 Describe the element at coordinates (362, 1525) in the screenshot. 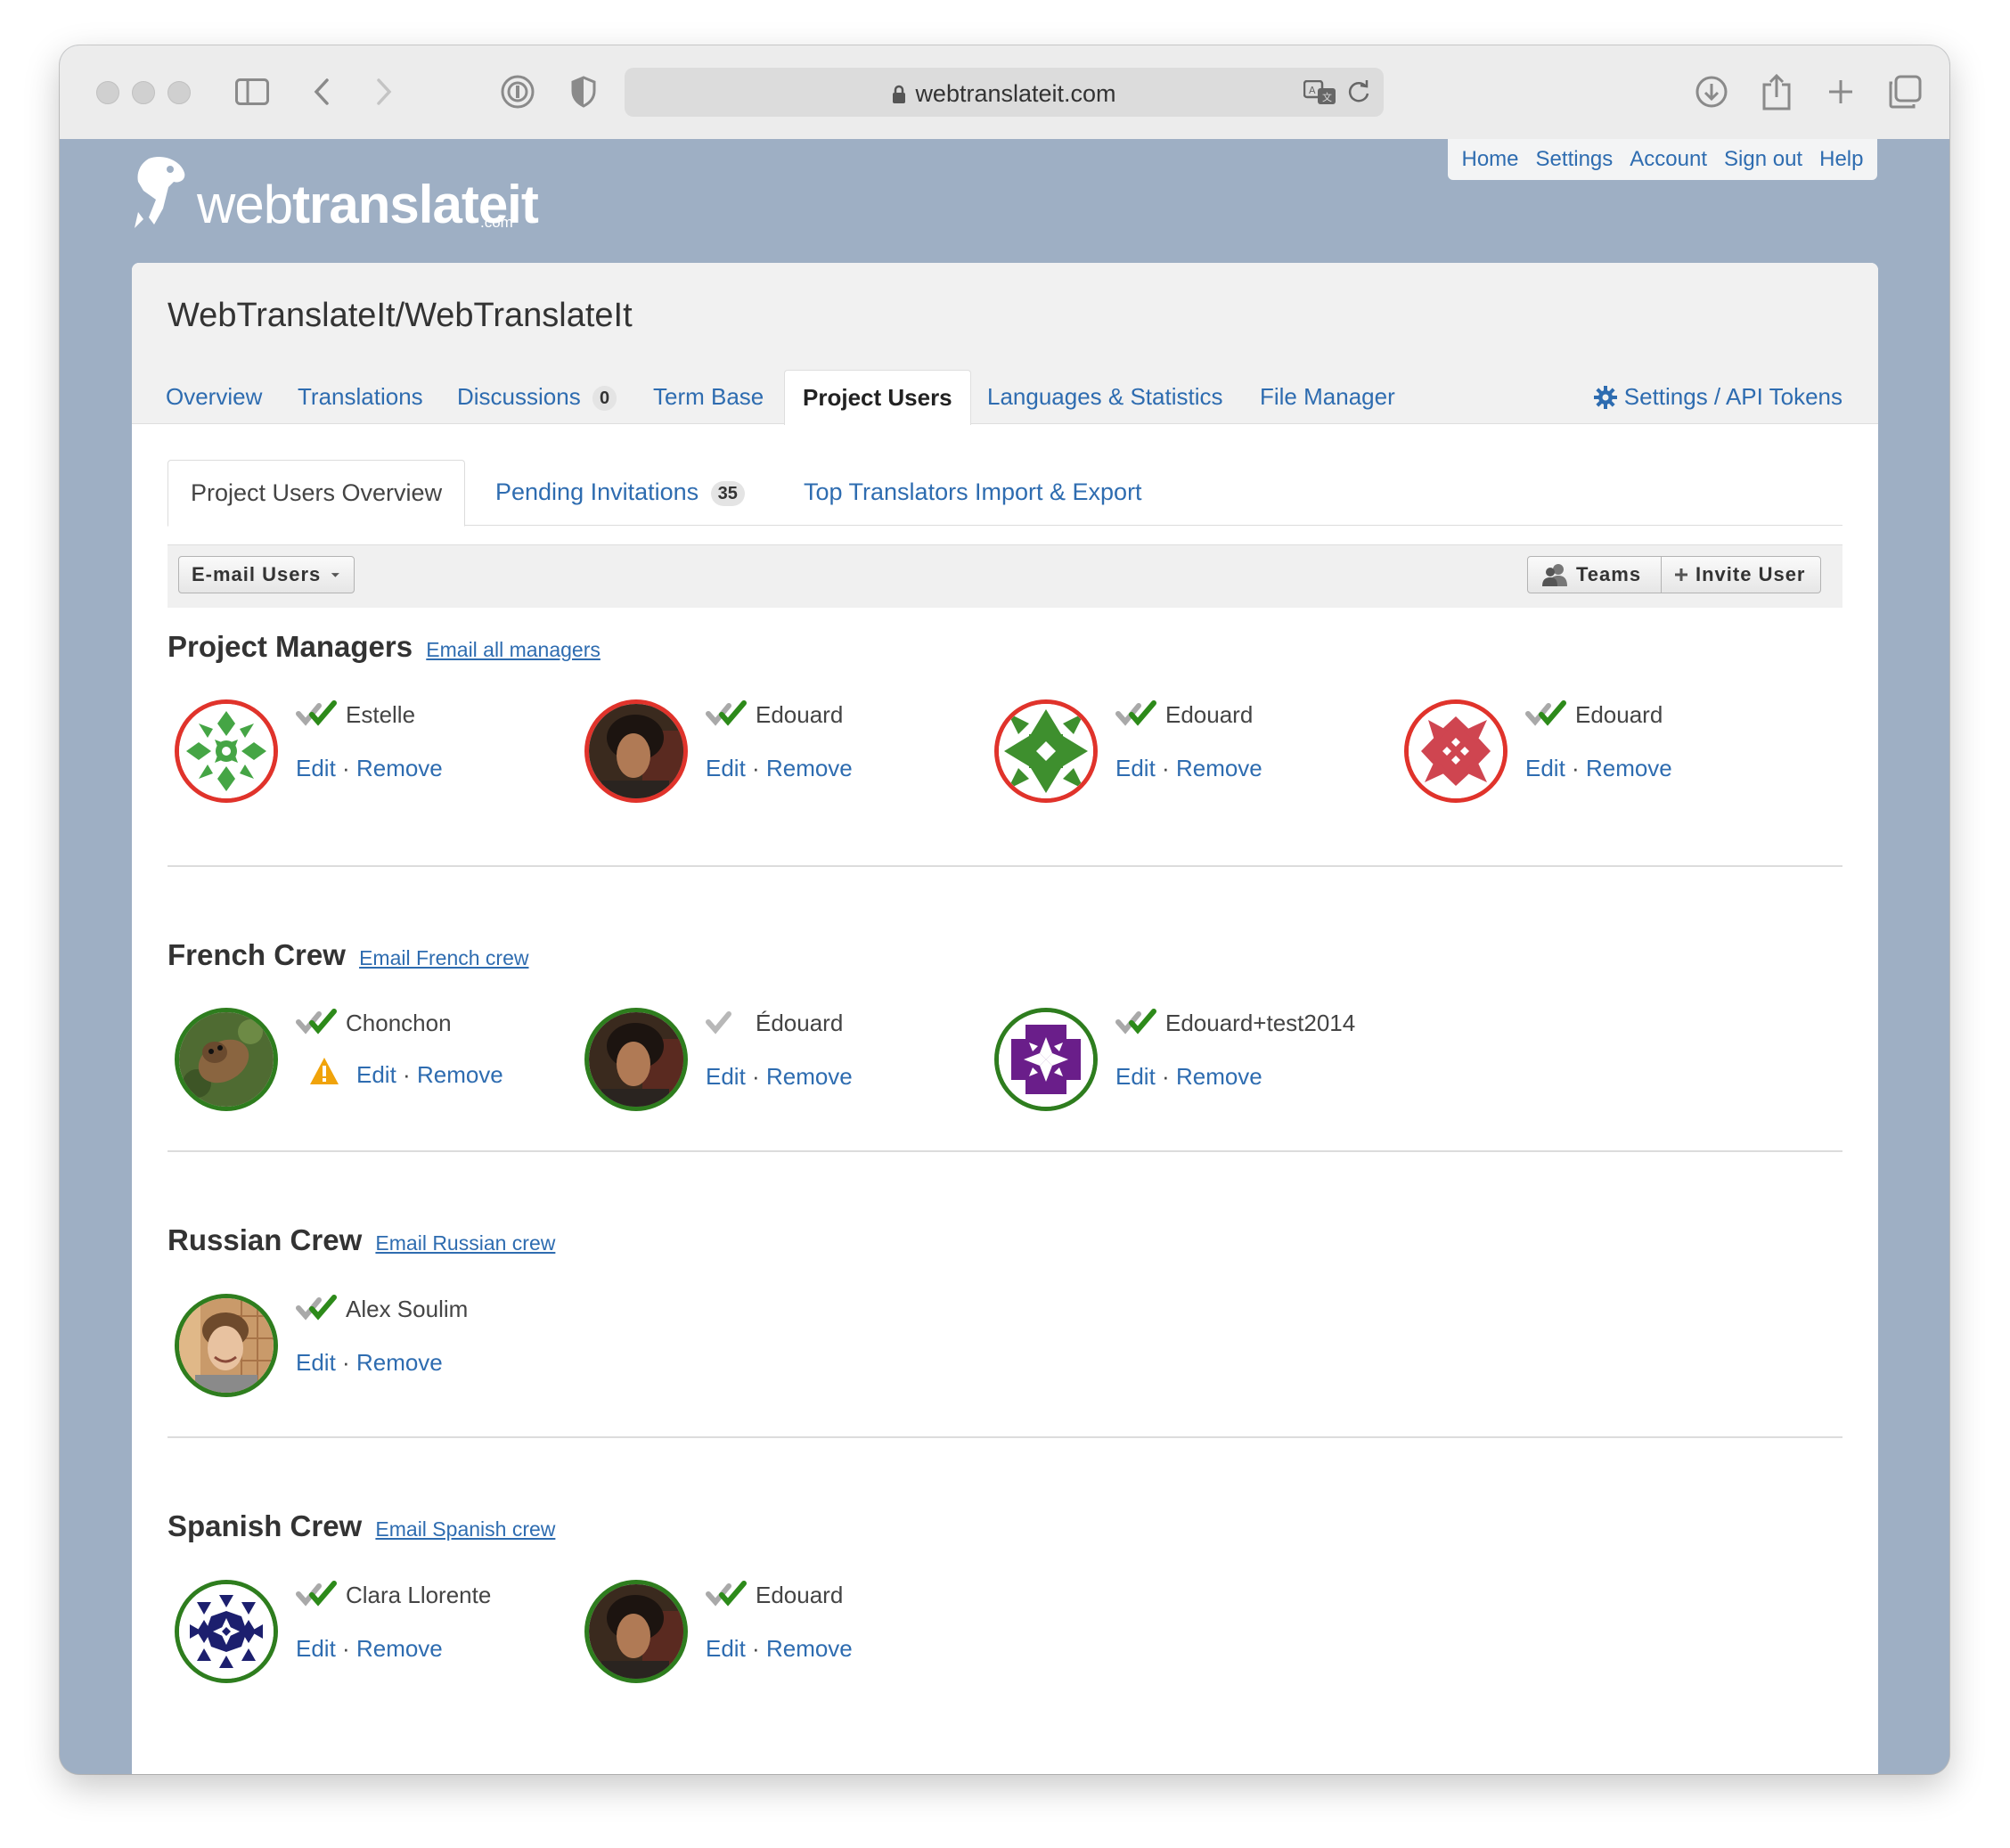

I see `section-title-spanish-crew: Spanish Crew Email Spanish crew` at that location.